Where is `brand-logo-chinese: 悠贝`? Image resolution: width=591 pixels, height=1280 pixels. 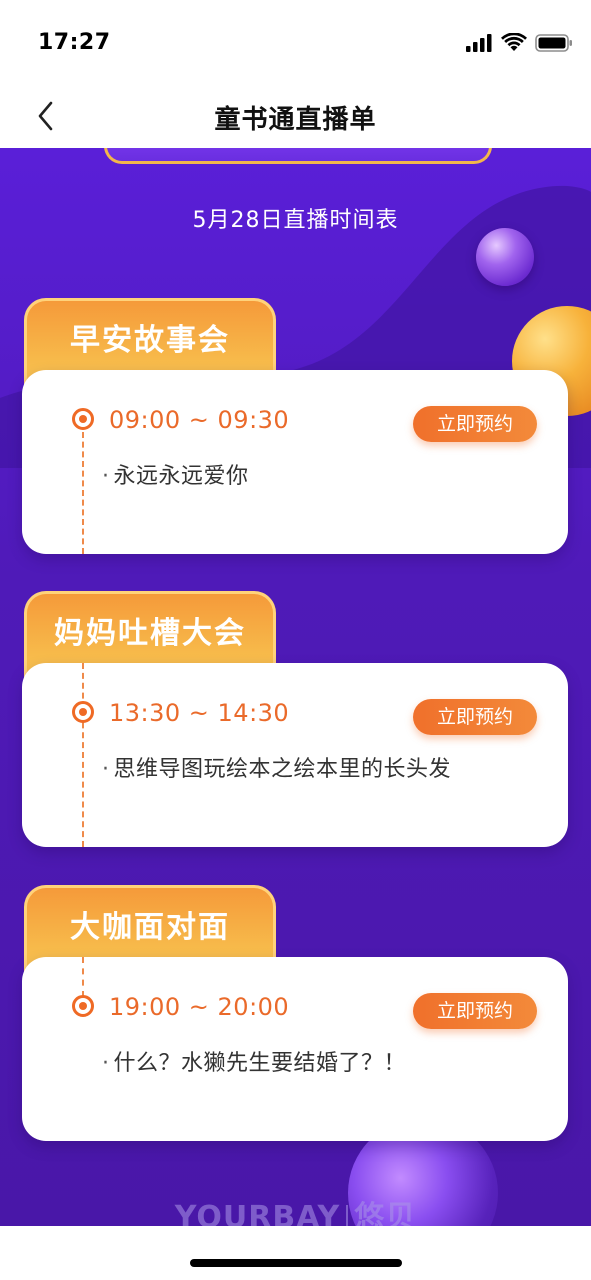 brand-logo-chinese: 悠贝 is located at coordinates (385, 1213).